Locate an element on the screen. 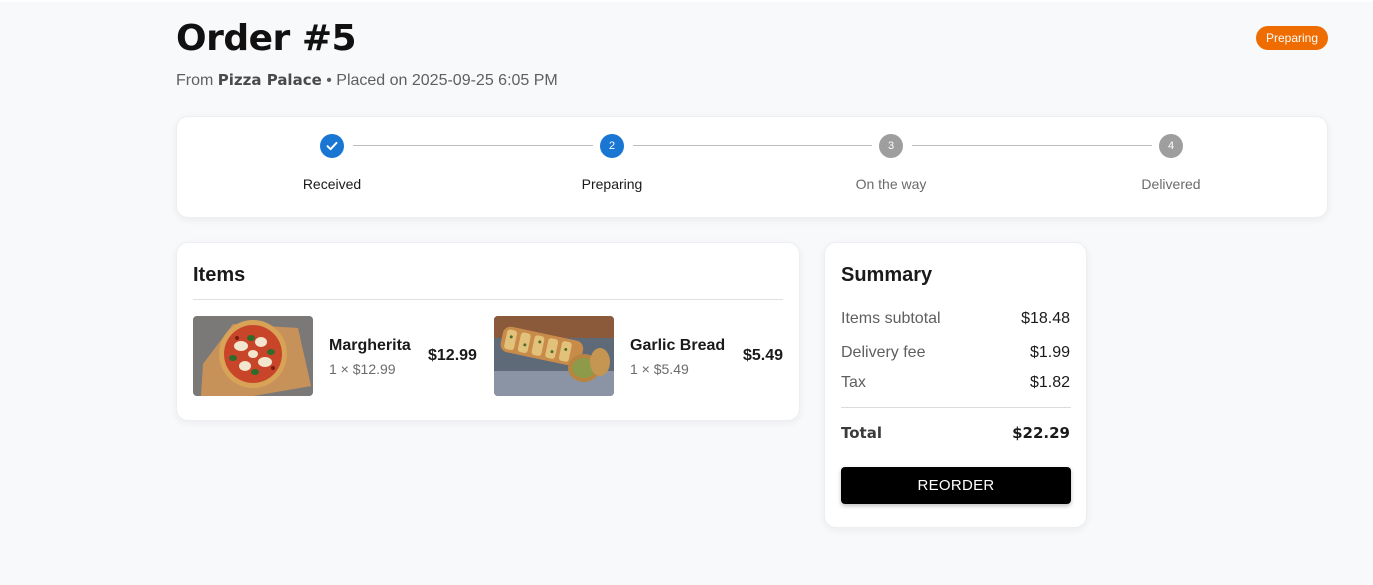  reorder-button: REORDER is located at coordinates (956, 485).